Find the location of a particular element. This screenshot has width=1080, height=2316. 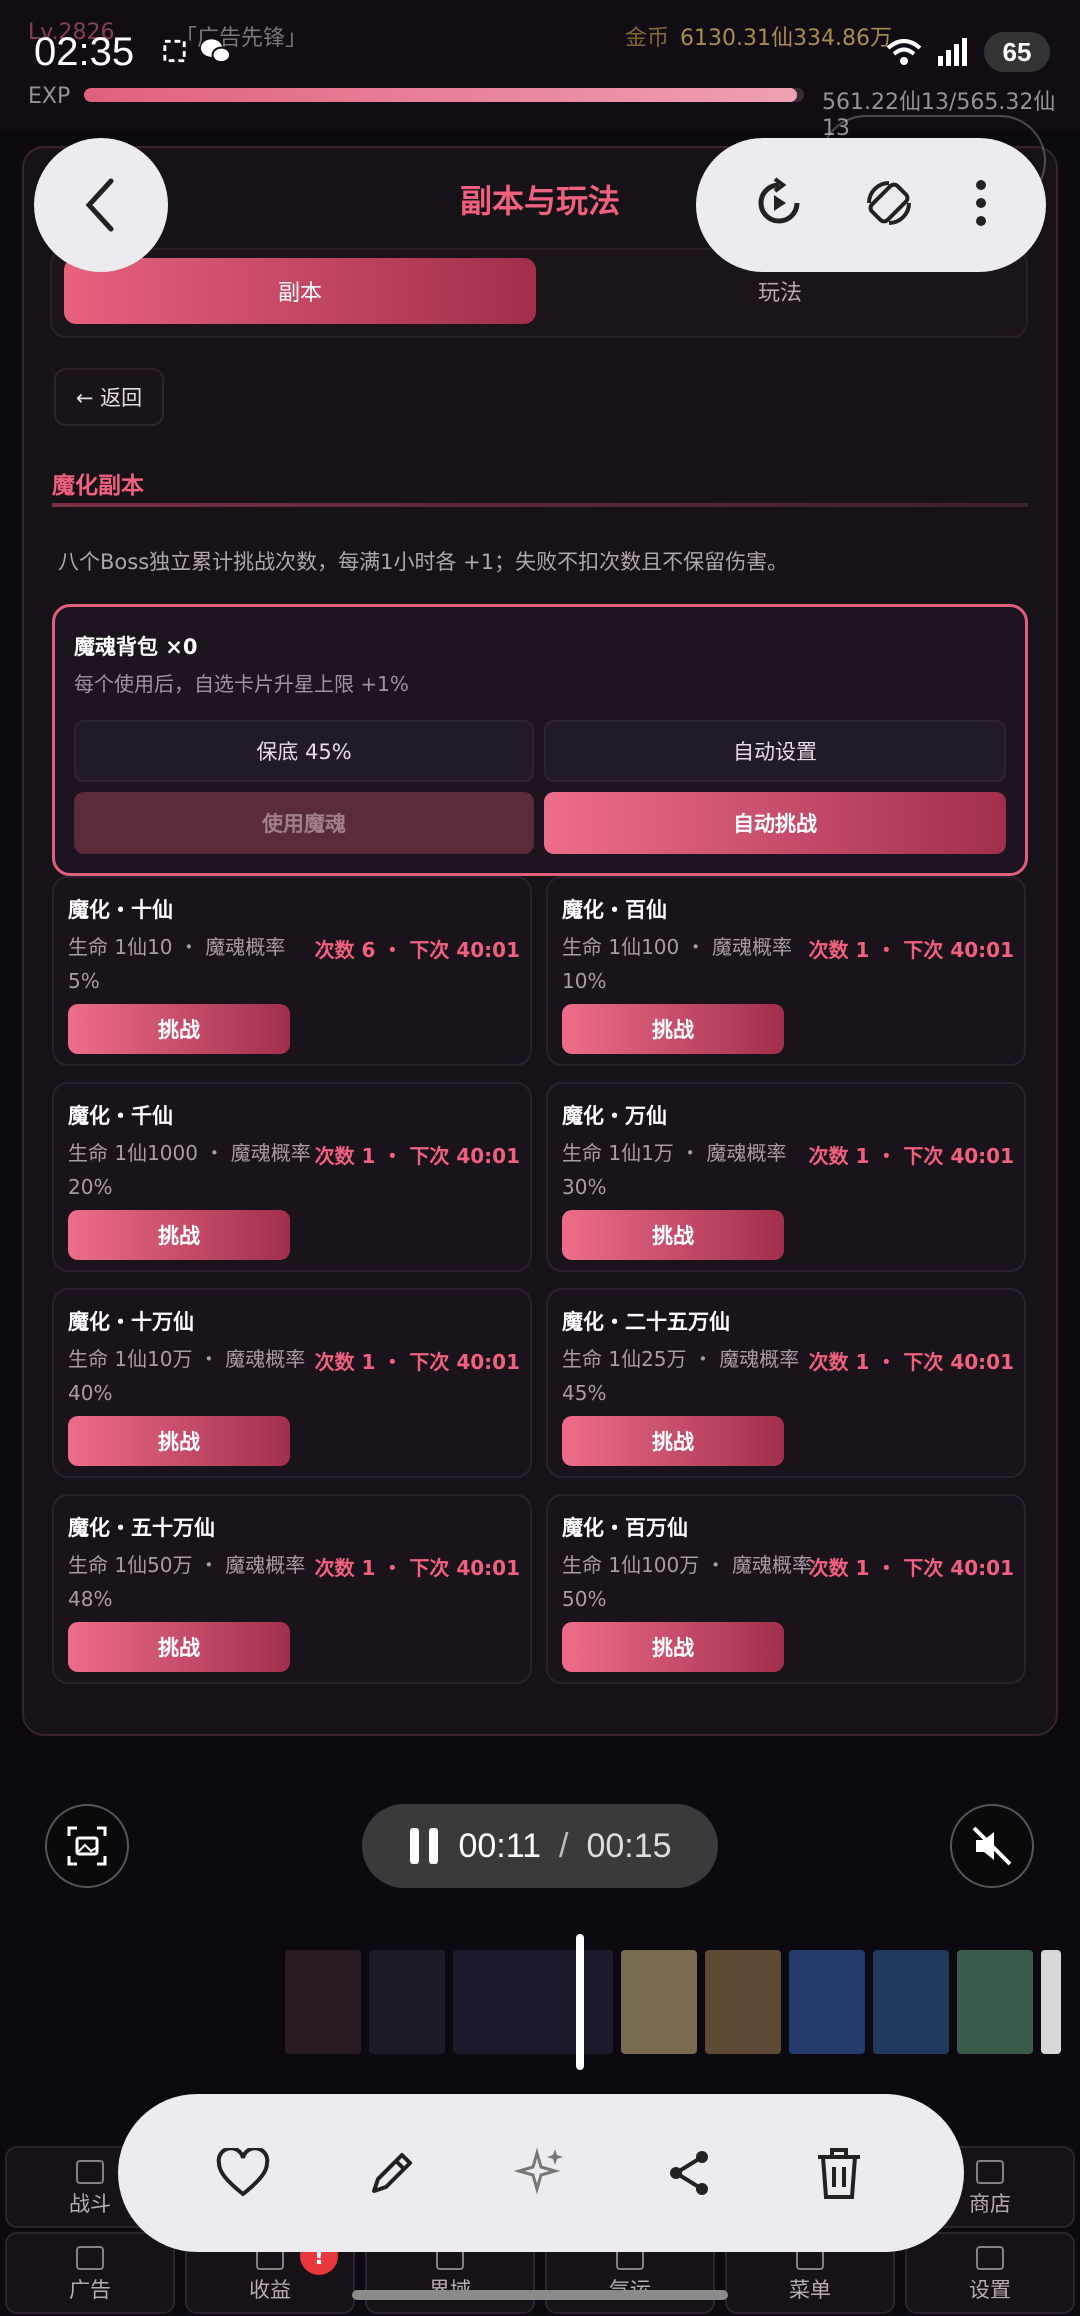

nav-ads: 广告 is located at coordinates (90, 2273).